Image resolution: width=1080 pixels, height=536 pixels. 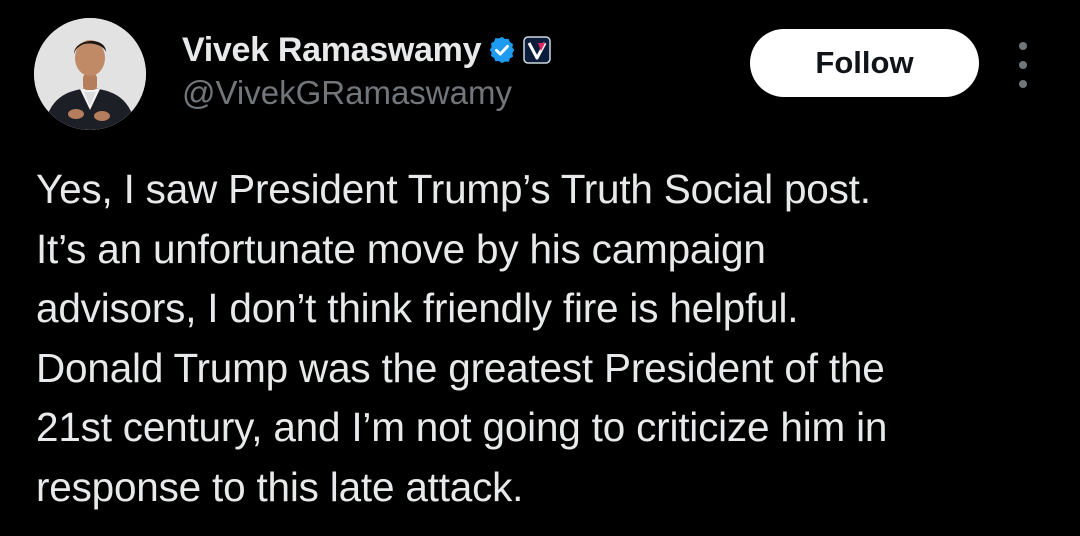 What do you see at coordinates (332, 50) in the screenshot?
I see `author-display-name: Vivek Ramaswamy` at bounding box center [332, 50].